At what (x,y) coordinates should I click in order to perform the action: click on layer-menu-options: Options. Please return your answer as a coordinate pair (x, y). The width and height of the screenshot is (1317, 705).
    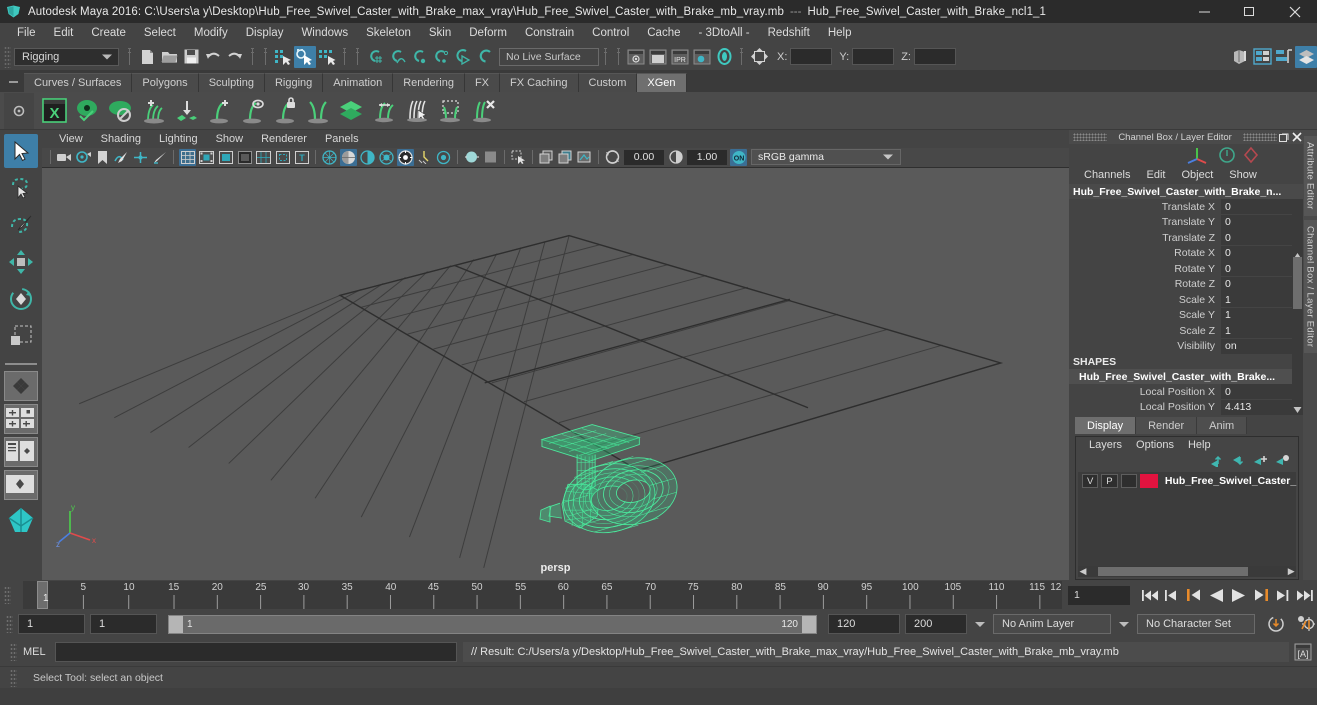
    Looking at the image, I should click on (1155, 445).